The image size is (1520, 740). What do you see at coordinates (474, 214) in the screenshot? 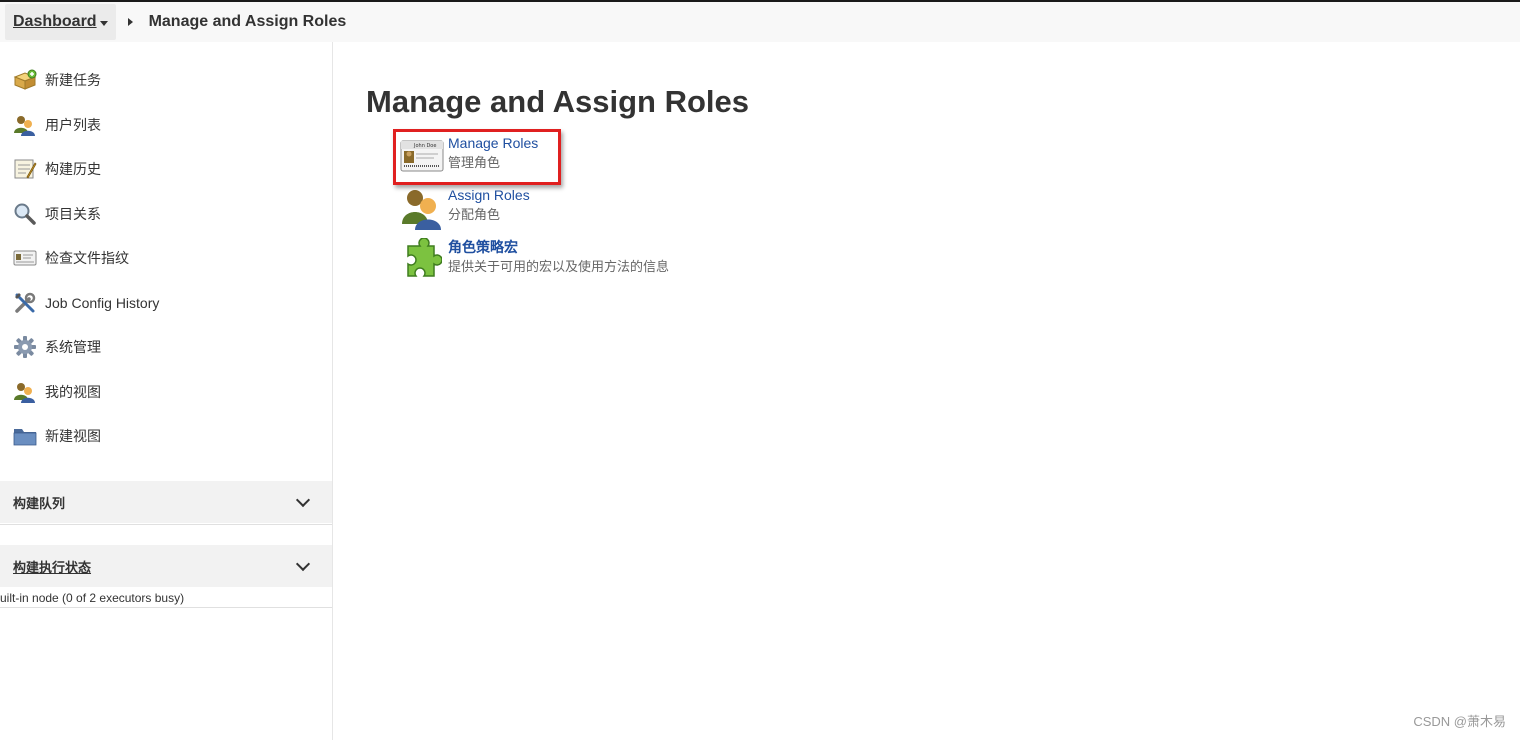
I see `assign-roles-description: 分配角色` at bounding box center [474, 214].